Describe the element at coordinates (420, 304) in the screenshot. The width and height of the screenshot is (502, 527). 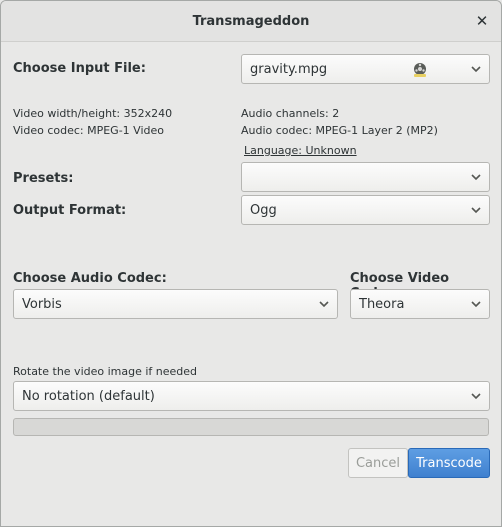
I see `video-codec-dropdown: Theora` at that location.